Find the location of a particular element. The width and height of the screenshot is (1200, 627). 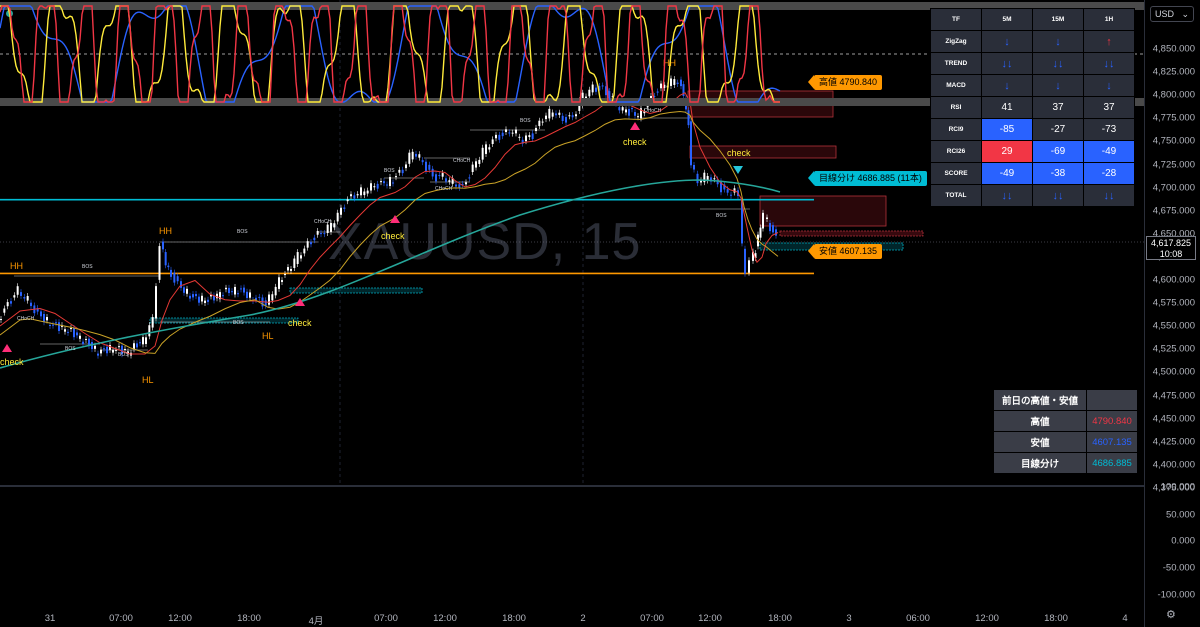

osc-tick-label: -100.000 is located at coordinates (1176, 595).